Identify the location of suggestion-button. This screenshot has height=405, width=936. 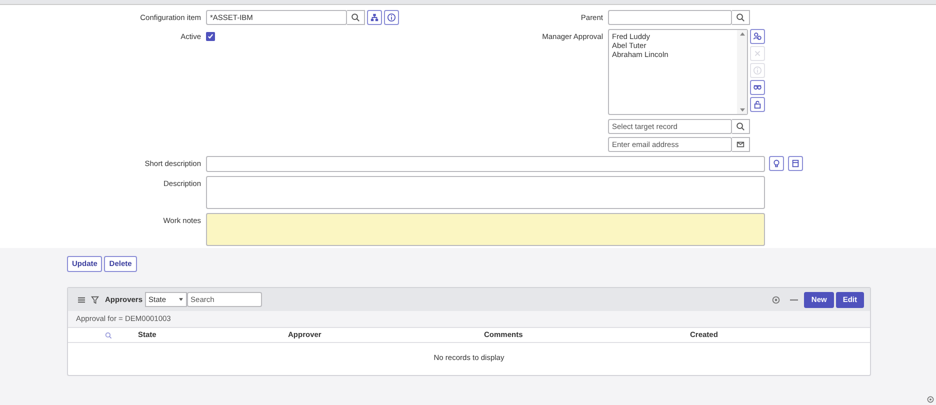
(776, 163).